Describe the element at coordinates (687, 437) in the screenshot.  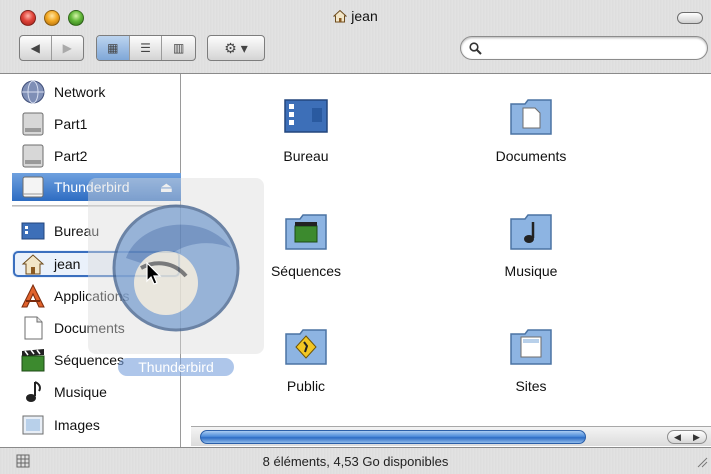
I see `scroll-arrows: ◀ ▶` at that location.